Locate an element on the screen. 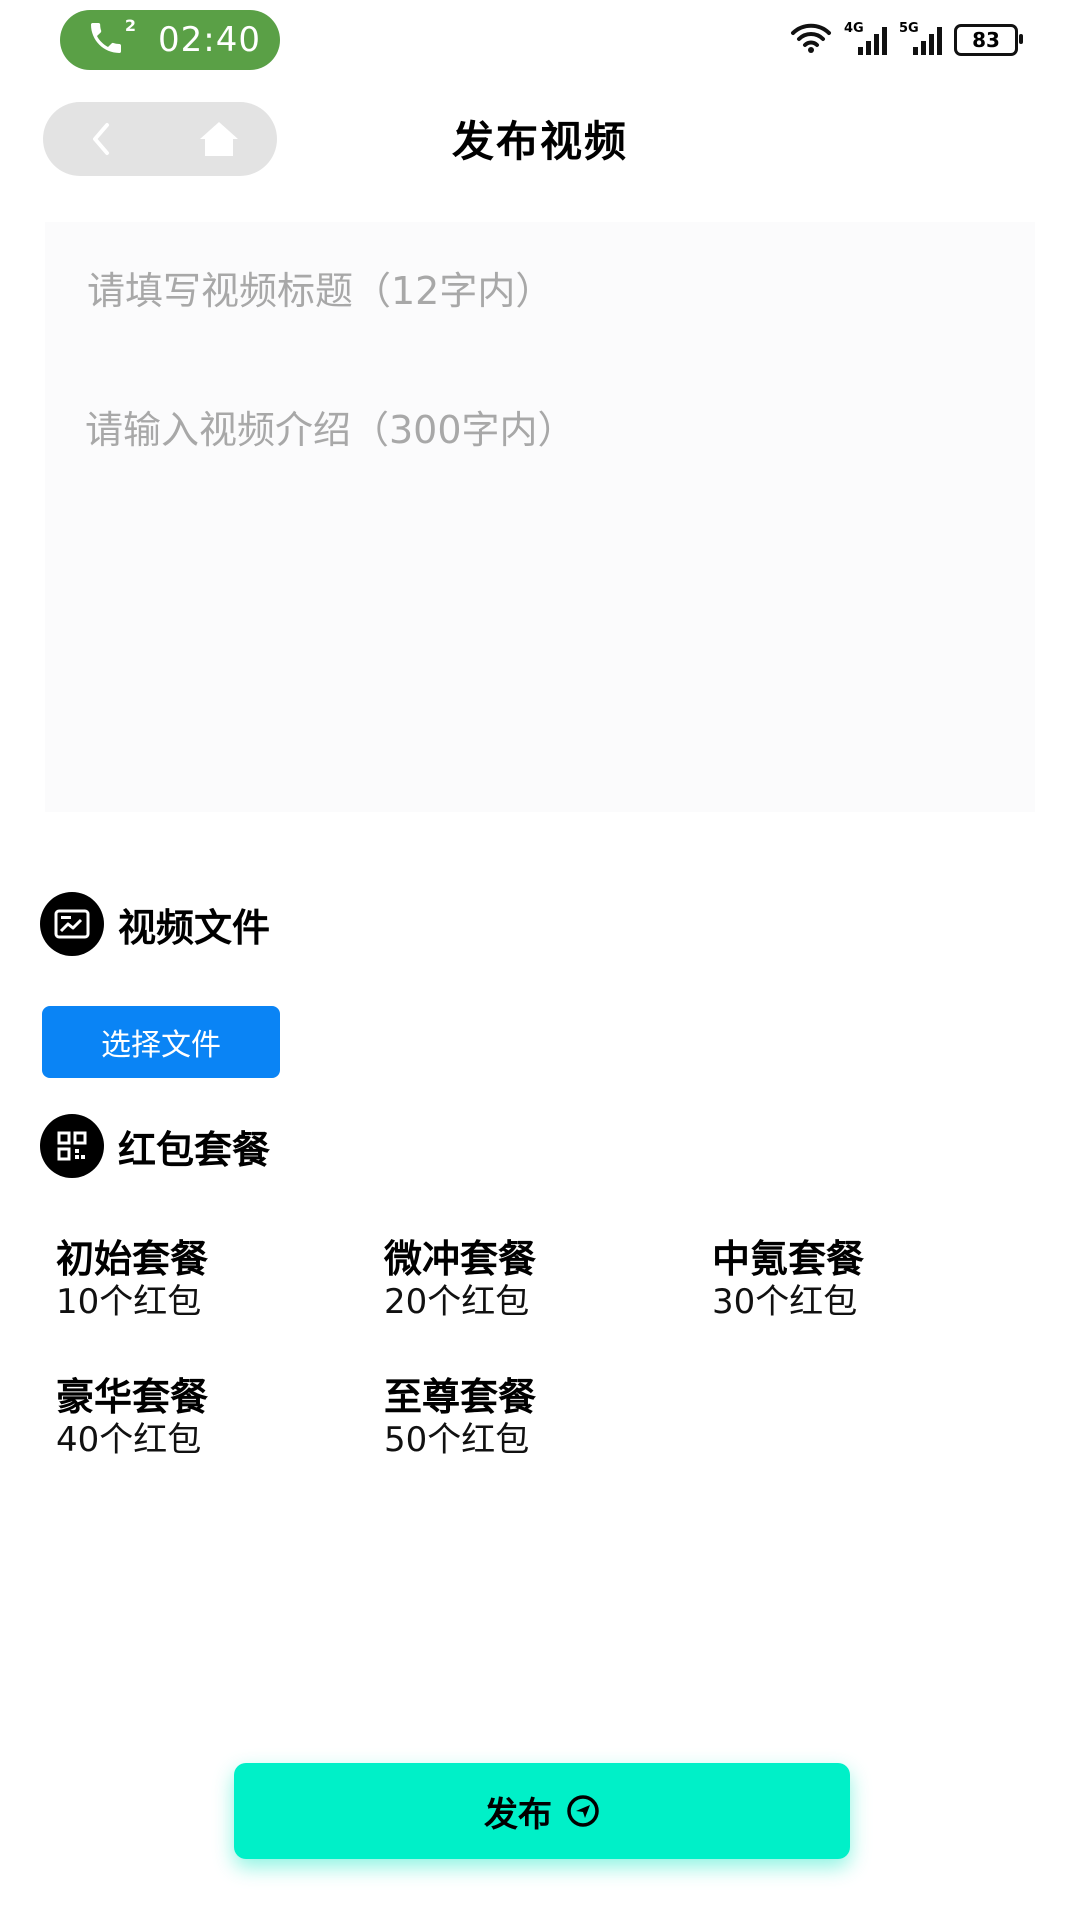 The height and width of the screenshot is (1920, 1080). network-type-label: 4G is located at coordinates (854, 28).